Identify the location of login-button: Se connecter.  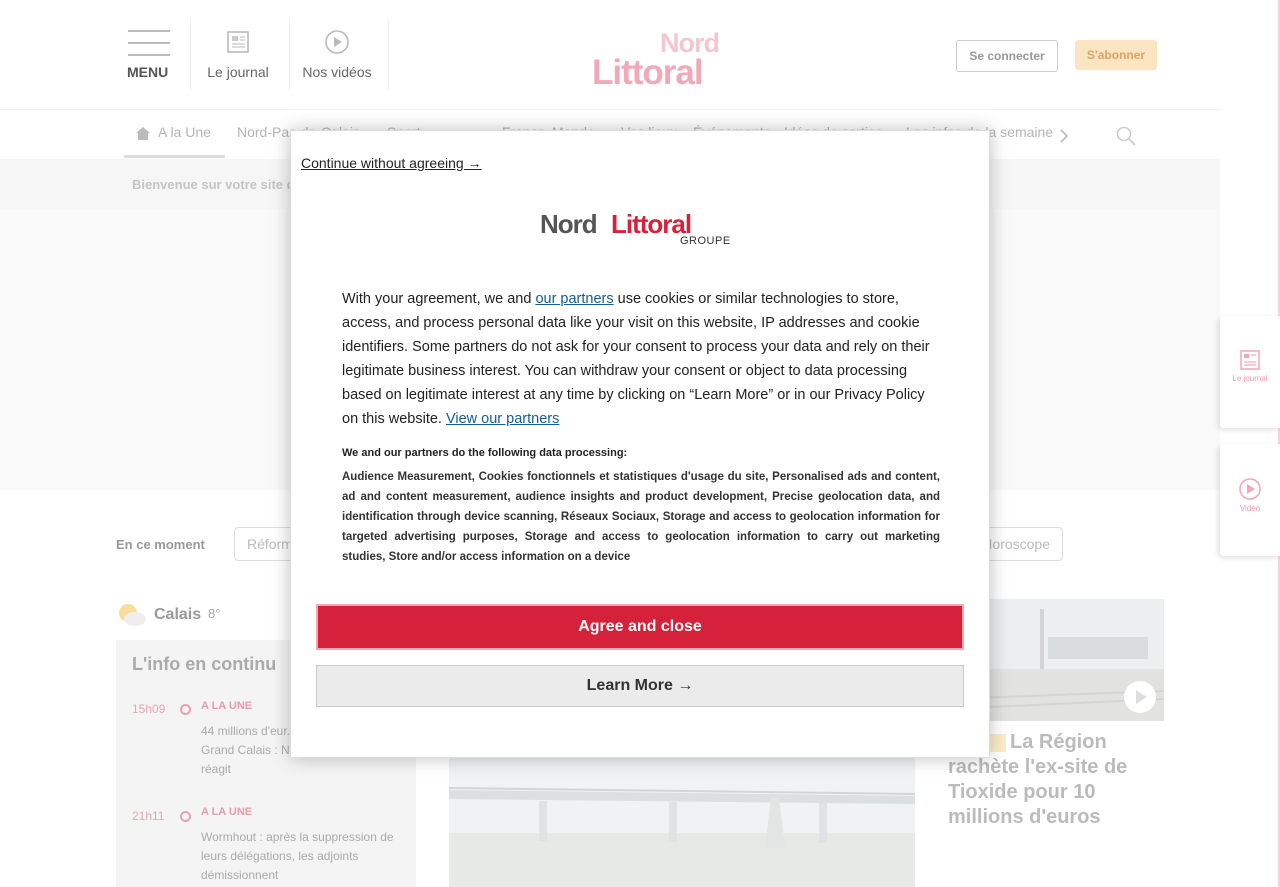
(1007, 56).